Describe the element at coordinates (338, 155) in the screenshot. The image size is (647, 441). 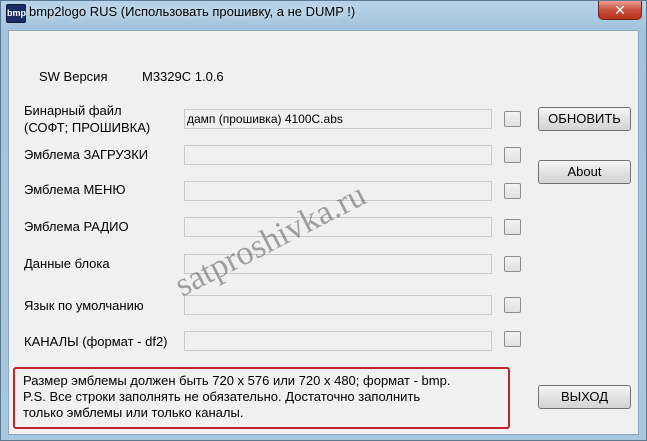
I see `boot-logo-field` at that location.